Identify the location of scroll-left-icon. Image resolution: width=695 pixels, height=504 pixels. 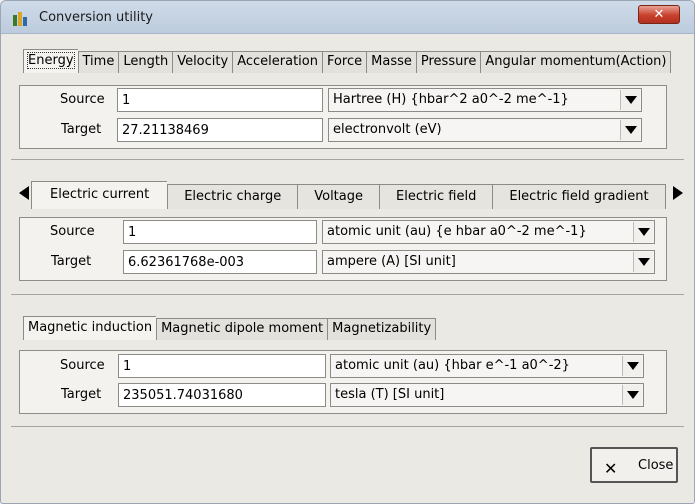
(24, 193).